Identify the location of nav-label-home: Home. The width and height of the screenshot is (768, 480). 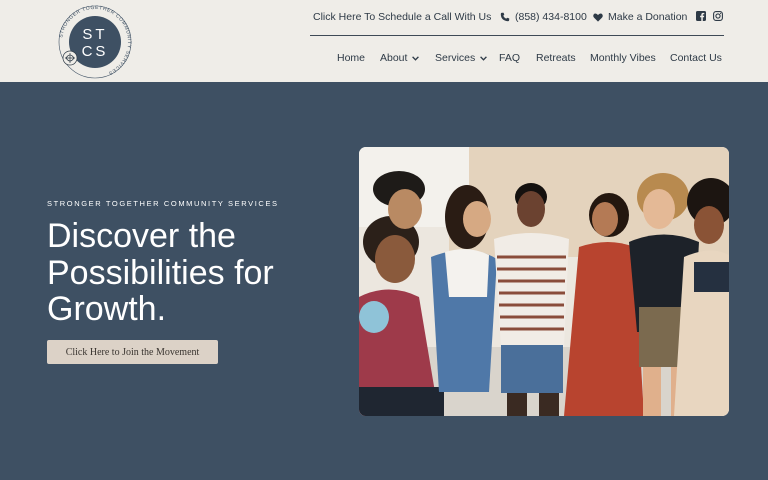
(351, 58).